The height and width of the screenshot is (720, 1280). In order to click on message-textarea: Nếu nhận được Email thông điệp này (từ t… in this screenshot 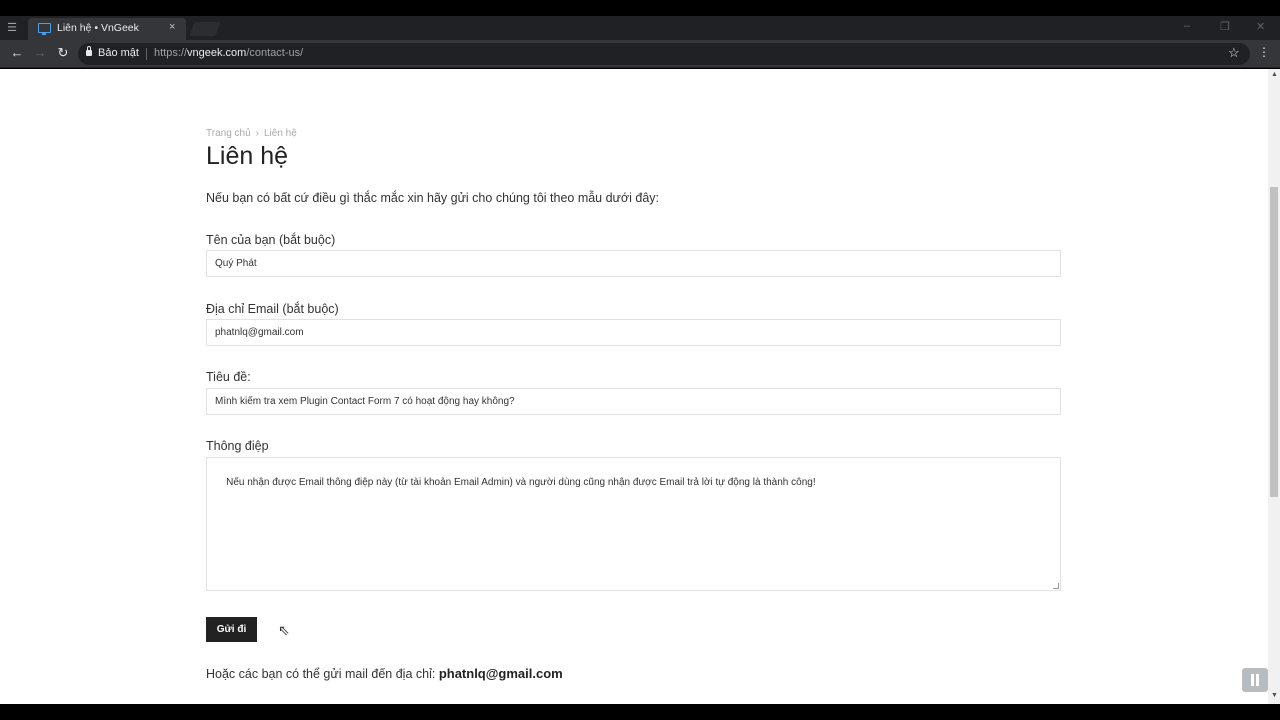, I will do `click(633, 524)`.